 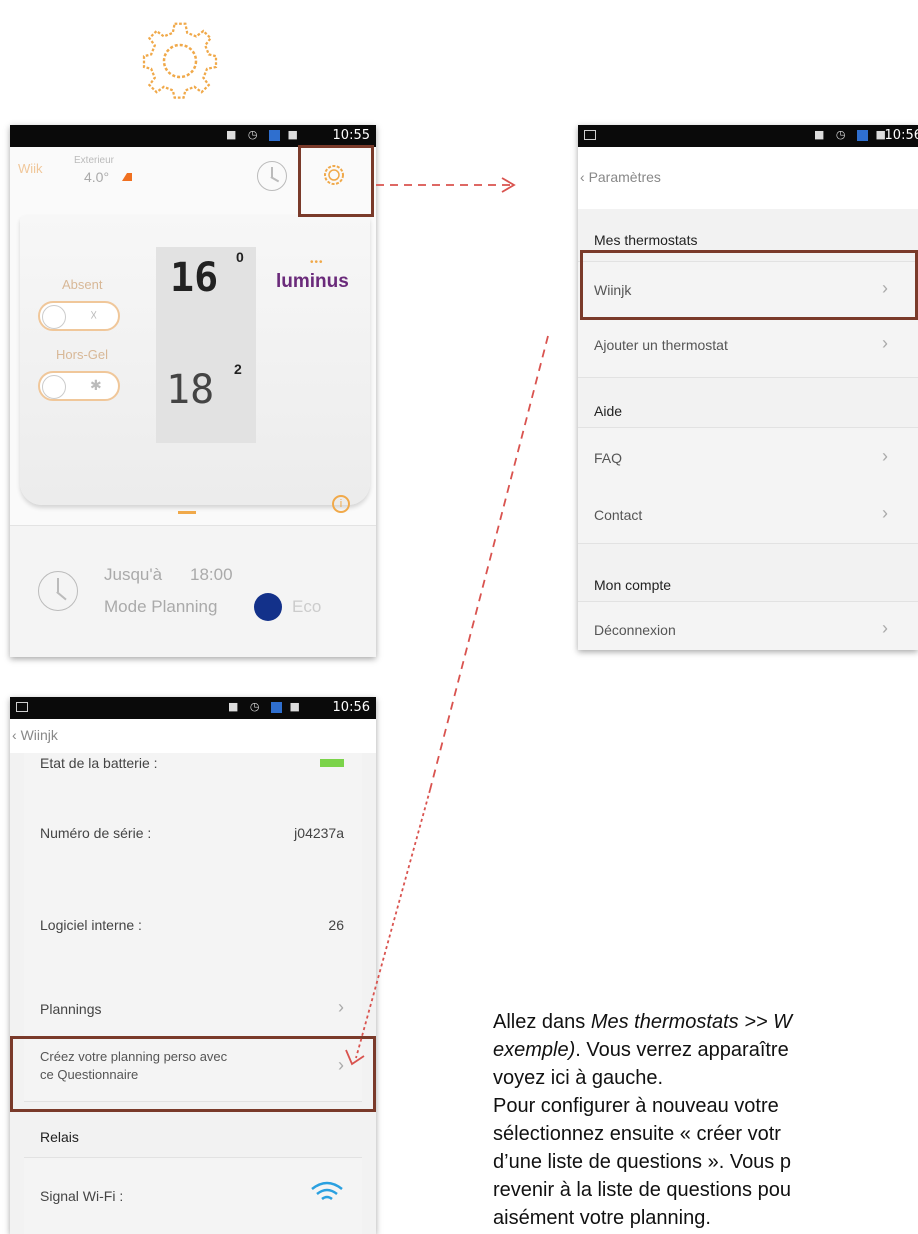 I want to click on instruction-line-1: Allez dans Mes thermostats >> W, so click(x=642, y=1022).